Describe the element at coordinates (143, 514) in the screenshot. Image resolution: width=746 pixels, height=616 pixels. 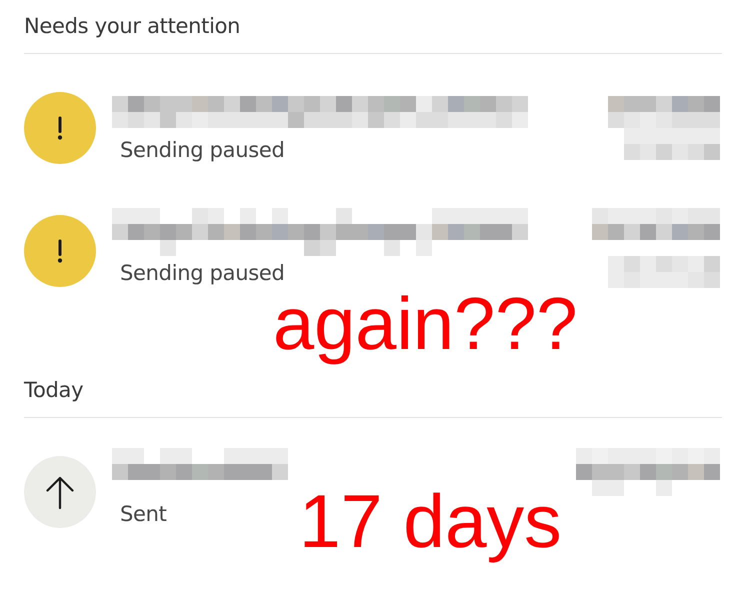
I see `status-text: Sent` at that location.